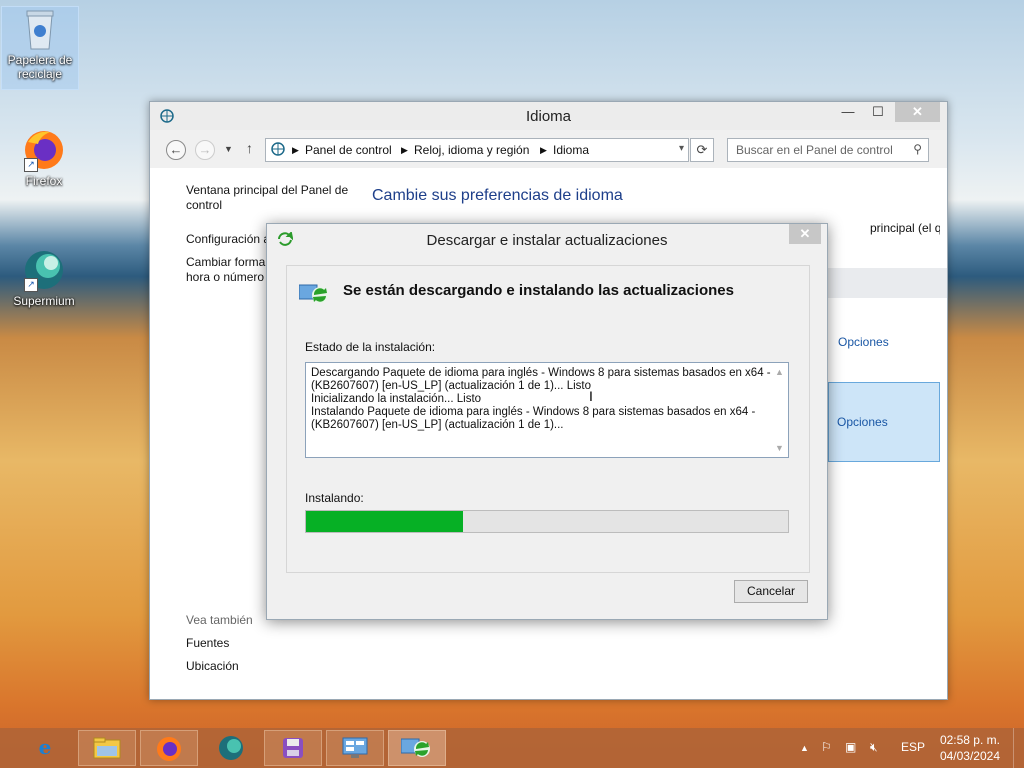 The height and width of the screenshot is (768, 1024). I want to click on show-desktop-button, so click(1018, 748).